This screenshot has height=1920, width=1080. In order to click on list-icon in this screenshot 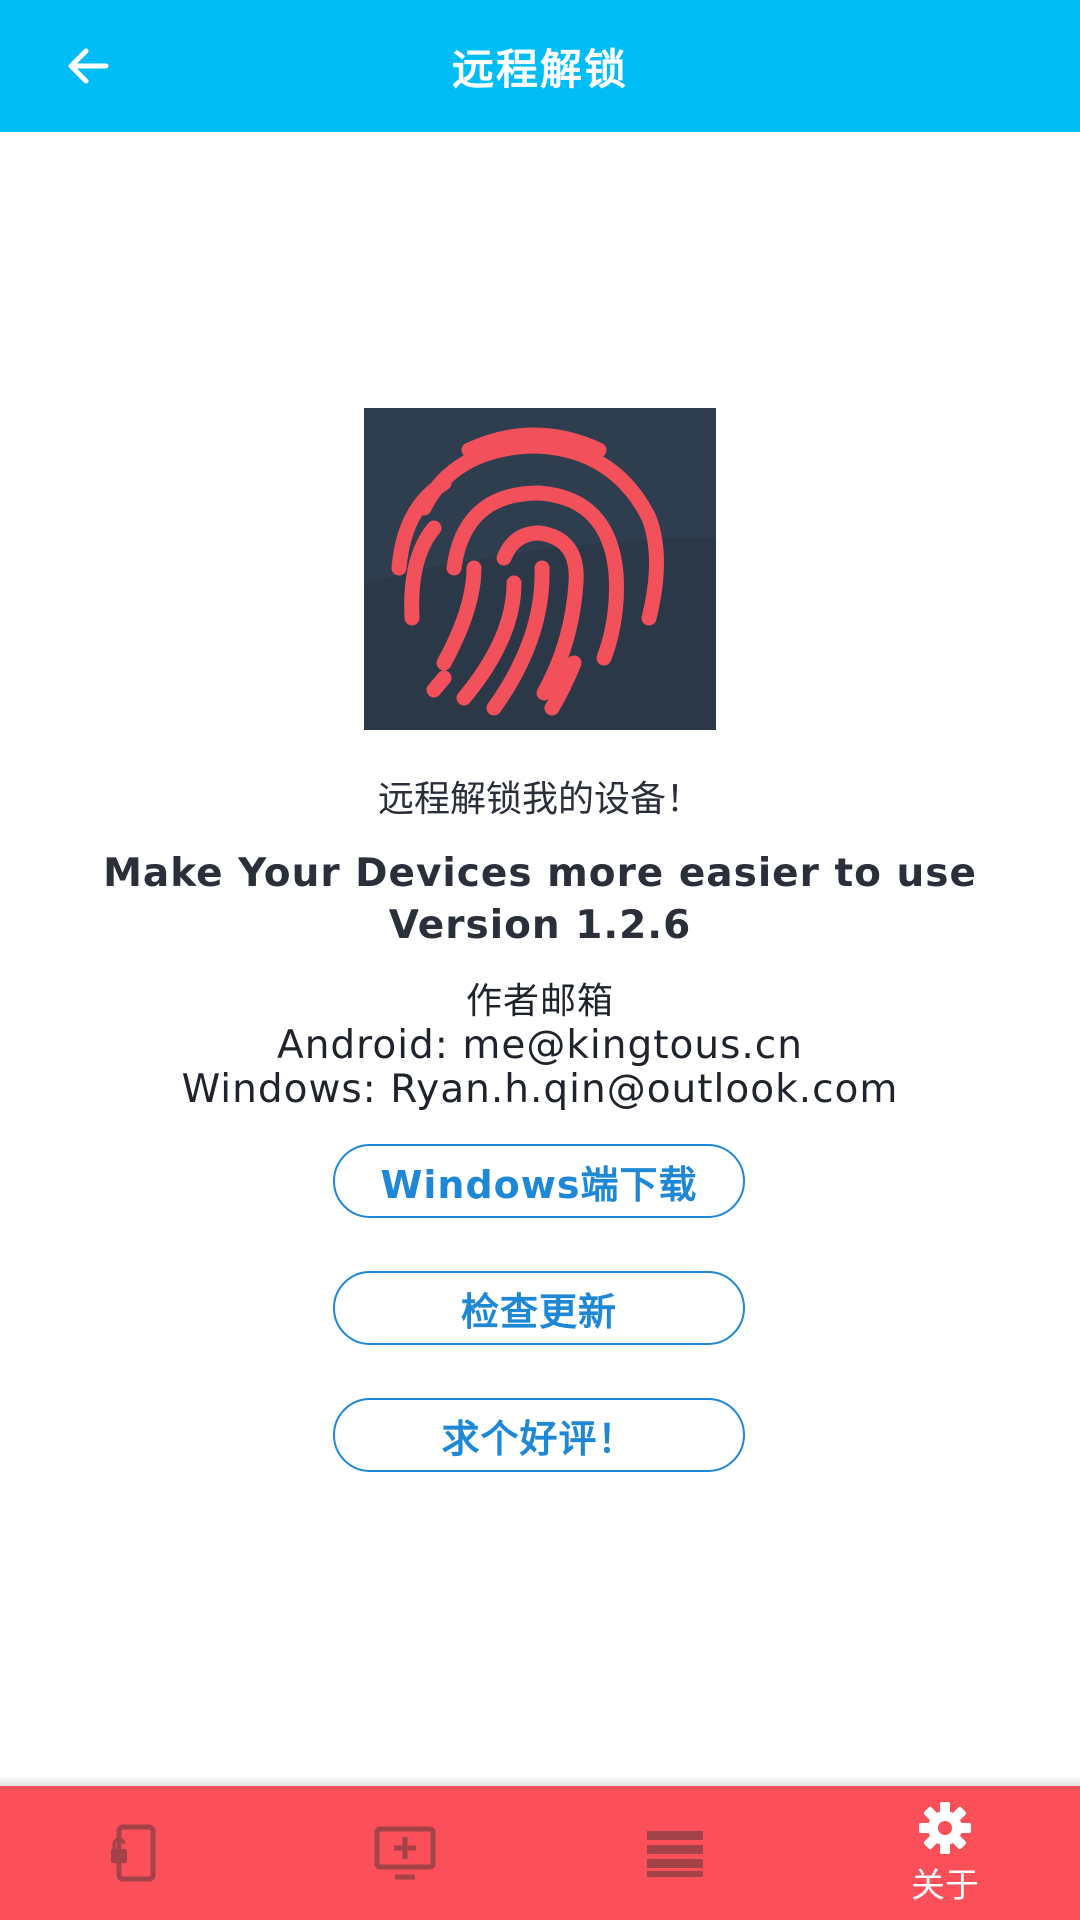, I will do `click(675, 1854)`.